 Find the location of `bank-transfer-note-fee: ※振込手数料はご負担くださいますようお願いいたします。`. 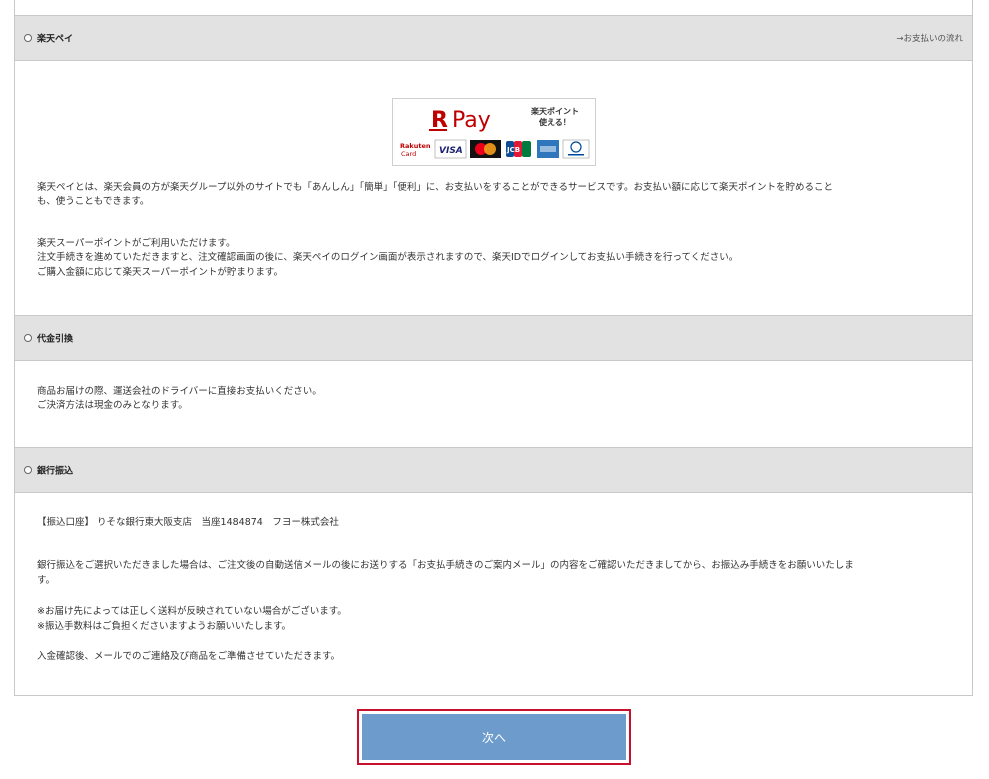

bank-transfer-note-fee: ※振込手数料はご負担くださいますようお願いいたします。 is located at coordinates (164, 626).